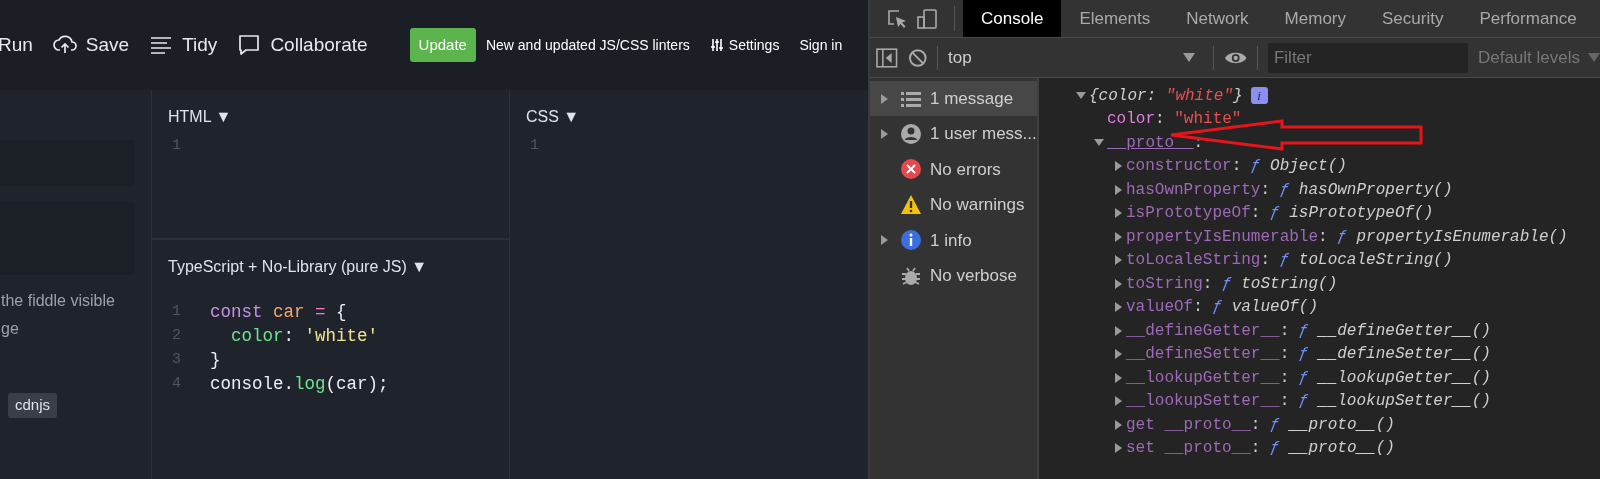  What do you see at coordinates (1367, 57) in the screenshot?
I see `filter-field: Filter` at bounding box center [1367, 57].